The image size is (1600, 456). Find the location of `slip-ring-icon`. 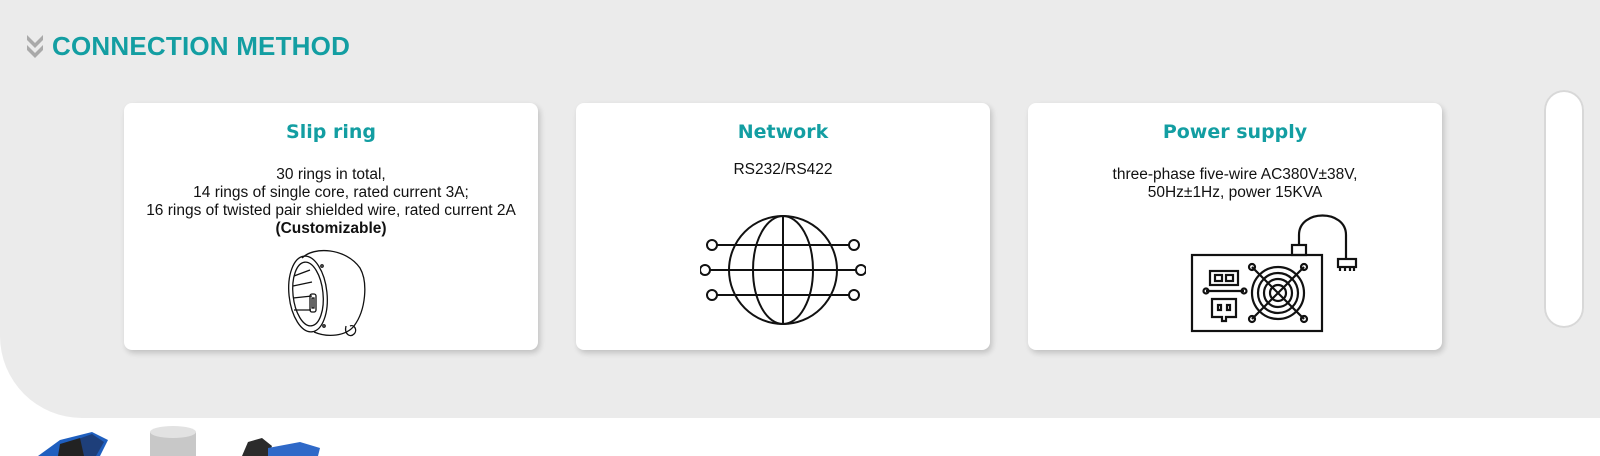

slip-ring-icon is located at coordinates (327, 293).